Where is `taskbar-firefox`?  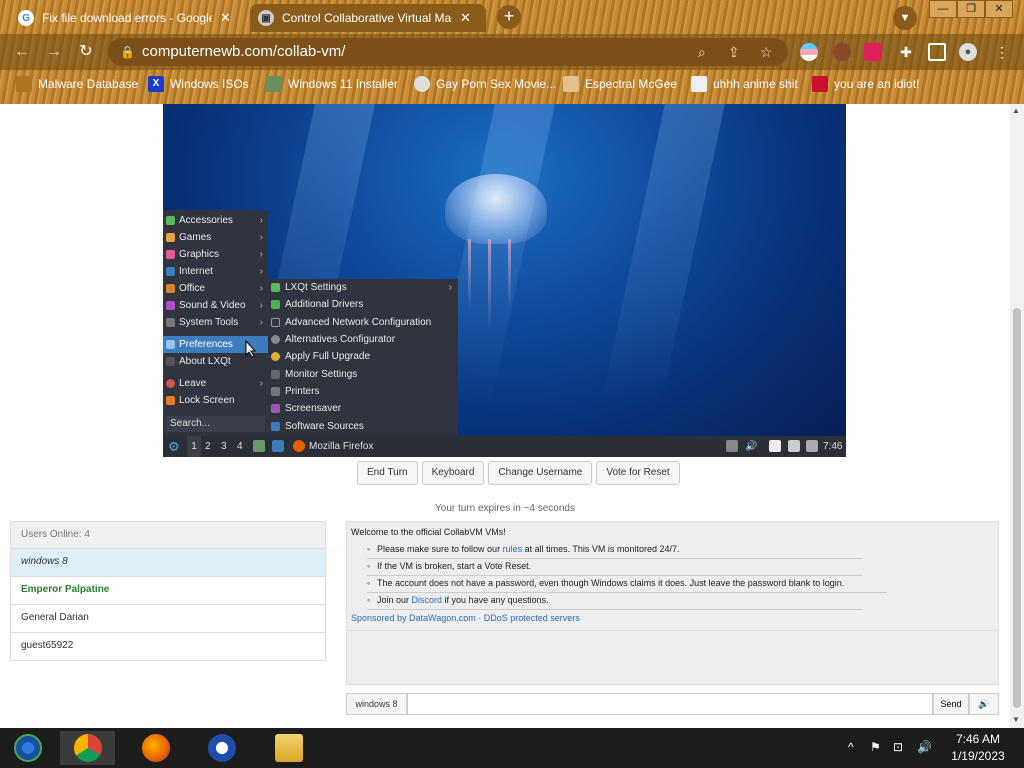
taskbar-firefox is located at coordinates (155, 748).